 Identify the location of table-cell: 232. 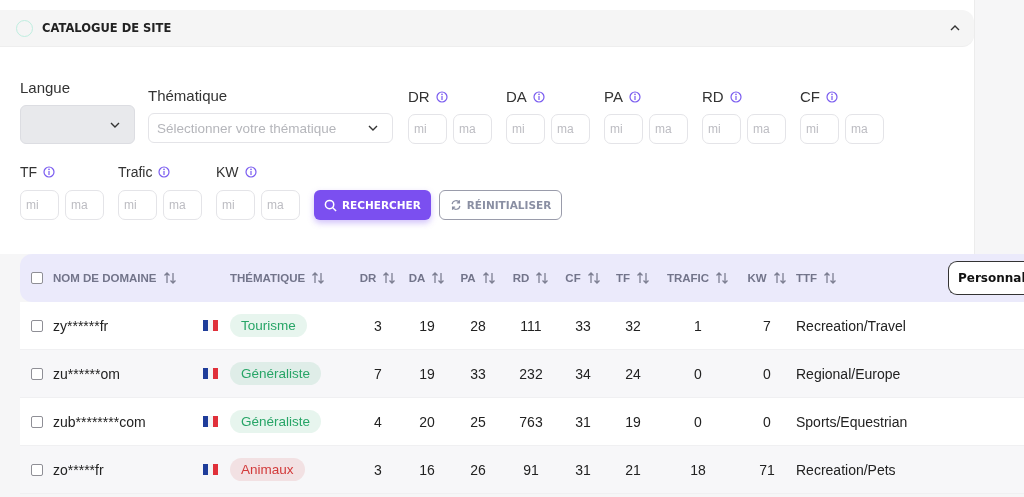
(531, 373).